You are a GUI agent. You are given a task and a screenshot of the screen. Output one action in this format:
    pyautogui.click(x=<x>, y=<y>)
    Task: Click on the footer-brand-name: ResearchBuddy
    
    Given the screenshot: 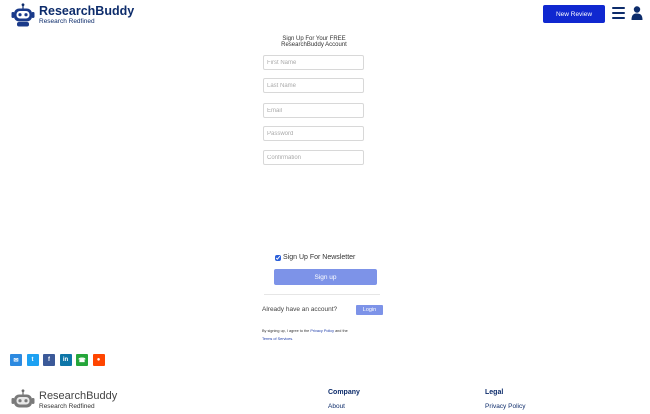 What is the action you would take?
    pyautogui.click(x=78, y=396)
    